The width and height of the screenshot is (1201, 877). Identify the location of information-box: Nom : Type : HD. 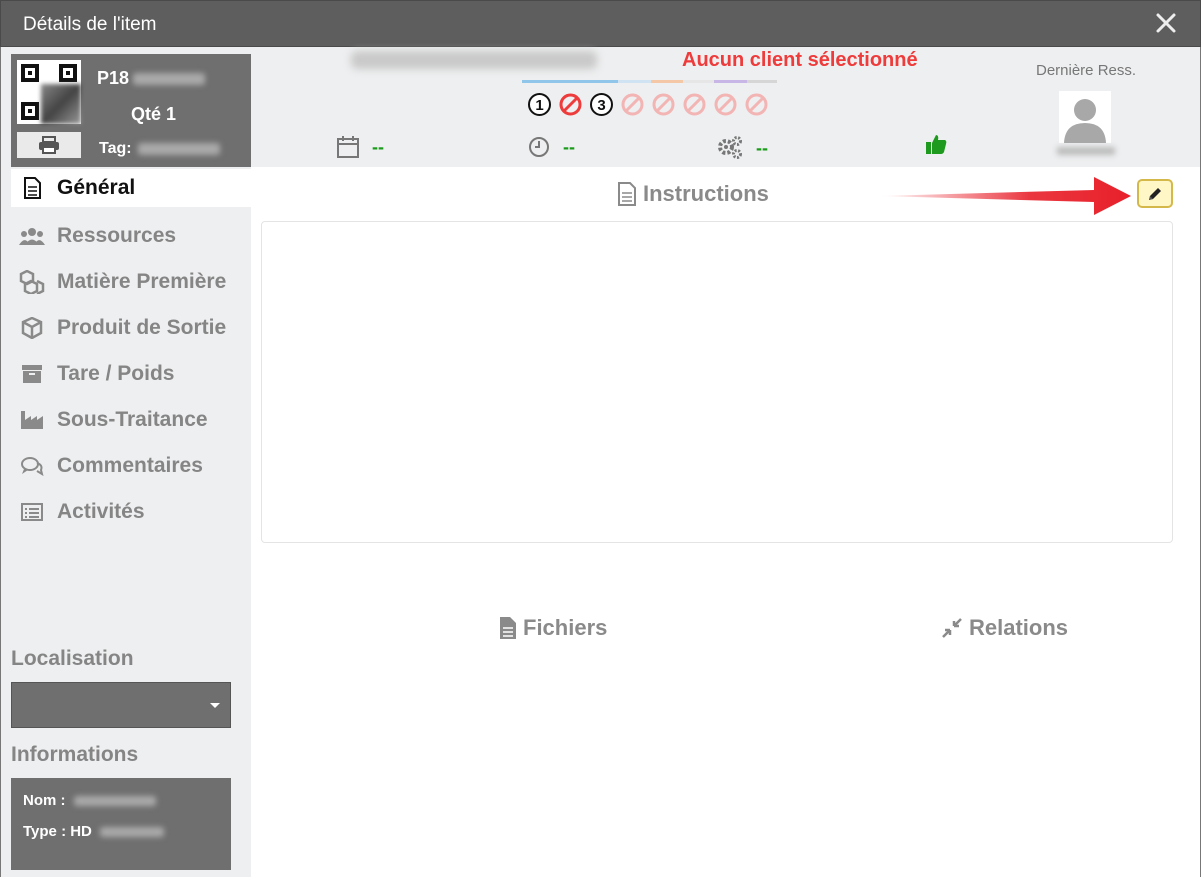
(121, 824).